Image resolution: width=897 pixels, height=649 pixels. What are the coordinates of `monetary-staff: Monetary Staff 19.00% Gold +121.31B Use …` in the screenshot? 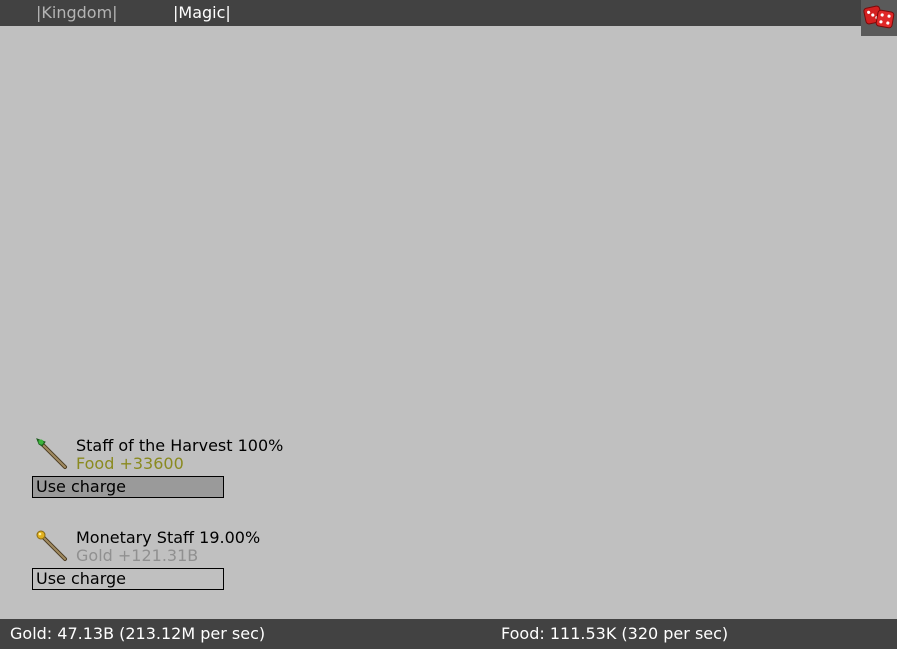 It's located at (182, 568).